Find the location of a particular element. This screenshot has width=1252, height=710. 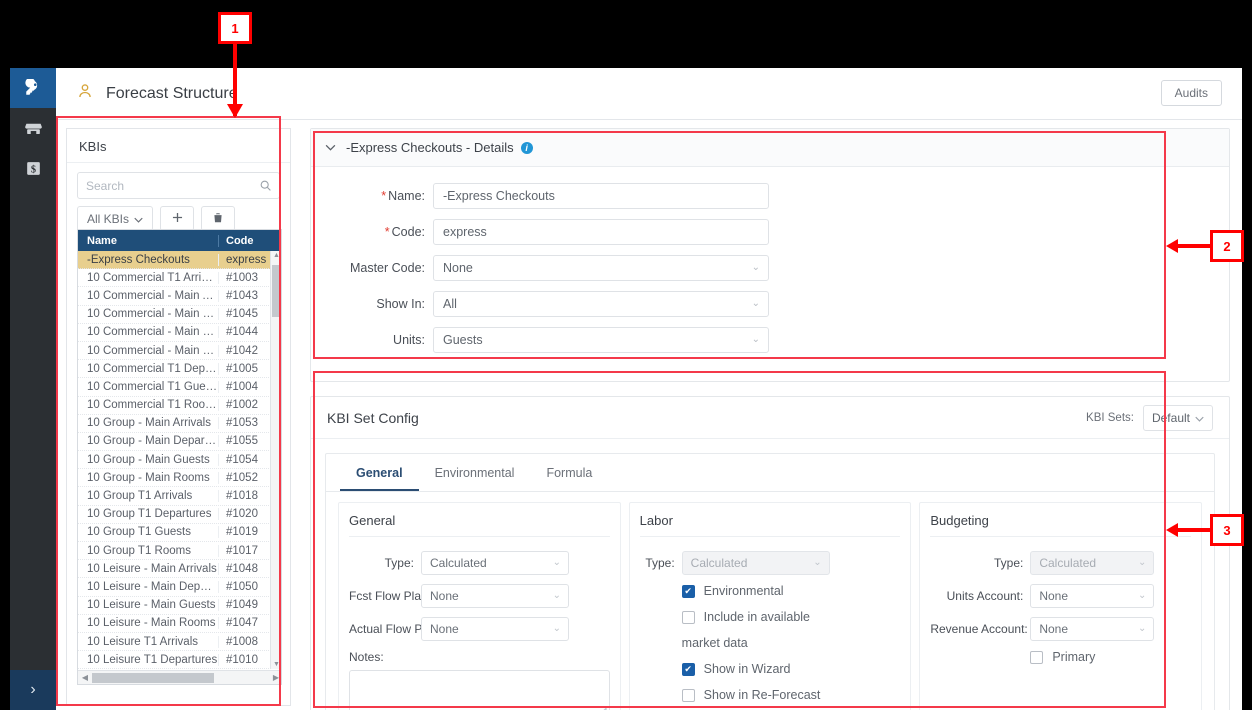

budgeting-units-label: Units Account: is located at coordinates (985, 596).